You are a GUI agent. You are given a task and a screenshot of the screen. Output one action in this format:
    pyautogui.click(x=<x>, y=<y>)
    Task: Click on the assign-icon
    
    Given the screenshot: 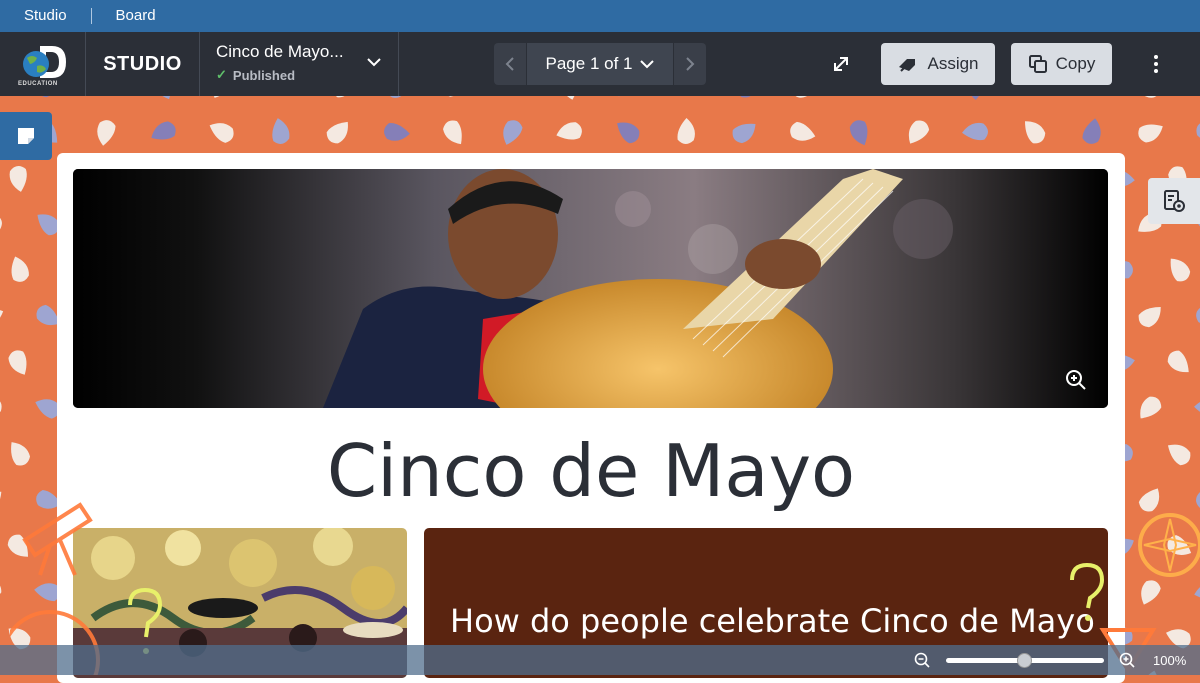 What is the action you would take?
    pyautogui.click(x=907, y=65)
    